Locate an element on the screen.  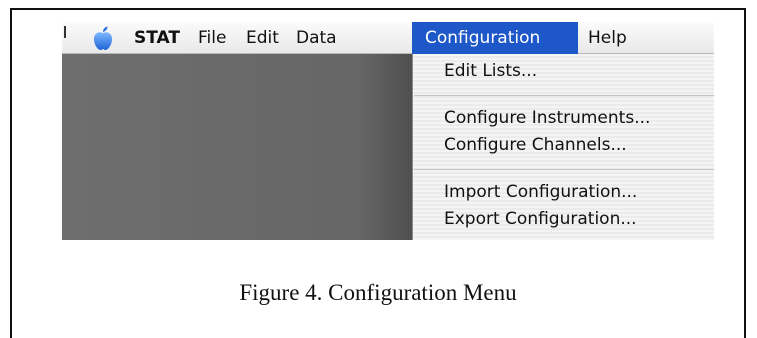
menu-bar: STAT File Edit Data Configuration Help is located at coordinates (388, 38).